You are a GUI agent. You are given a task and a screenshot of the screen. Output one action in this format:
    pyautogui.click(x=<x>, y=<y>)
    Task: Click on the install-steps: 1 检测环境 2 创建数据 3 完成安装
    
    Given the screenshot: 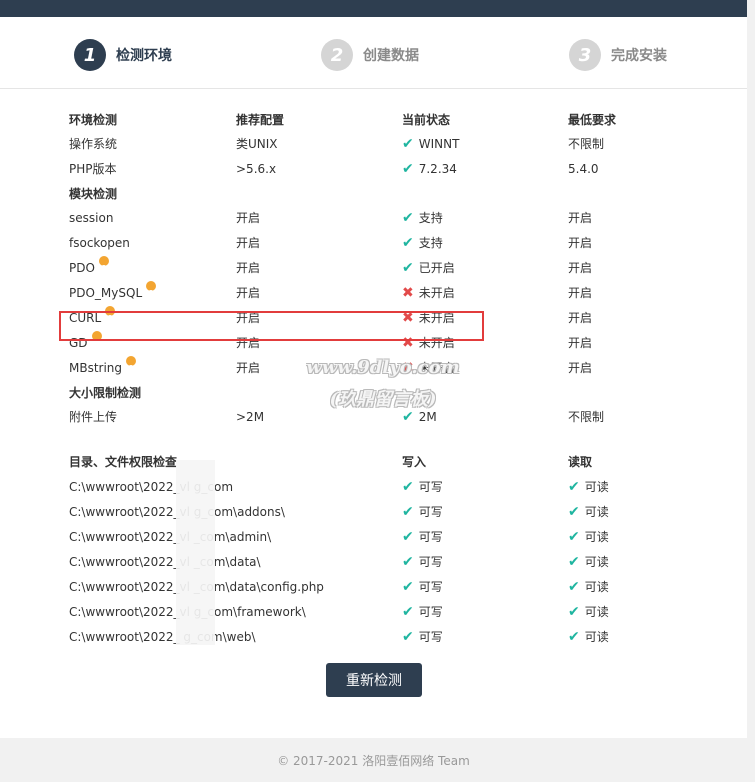 What is the action you would take?
    pyautogui.click(x=373, y=53)
    